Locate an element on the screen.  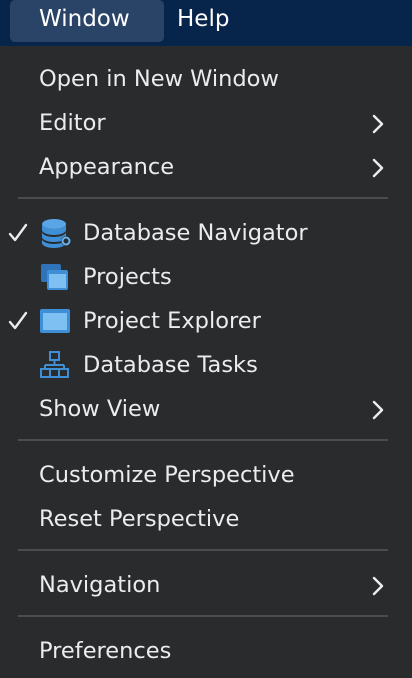
menu-item-preferences: Preferences is located at coordinates (206, 651).